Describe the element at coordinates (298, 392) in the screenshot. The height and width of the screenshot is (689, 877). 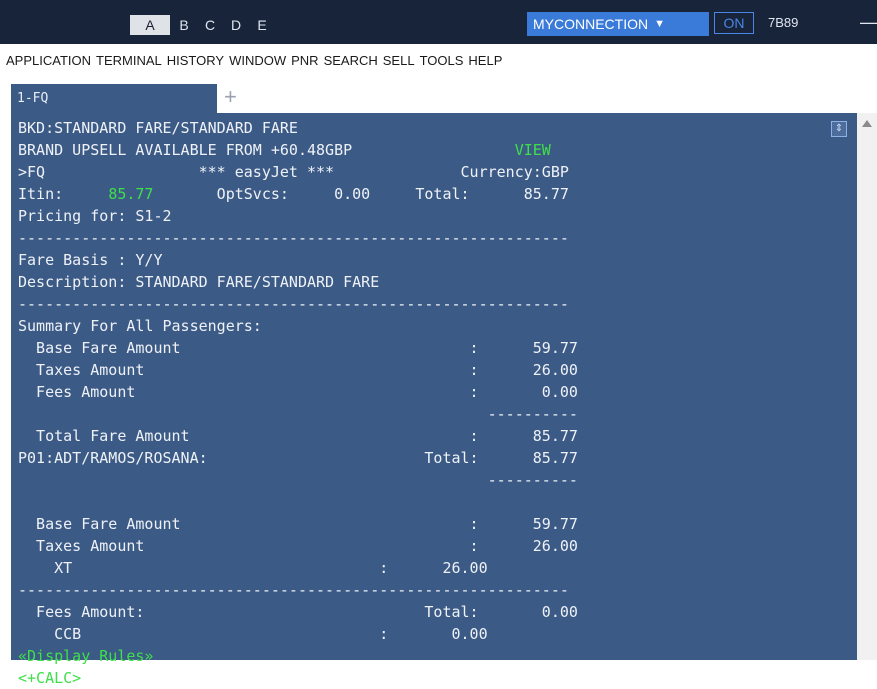
I see `terminal-line: Fees Amount : 0.00` at that location.